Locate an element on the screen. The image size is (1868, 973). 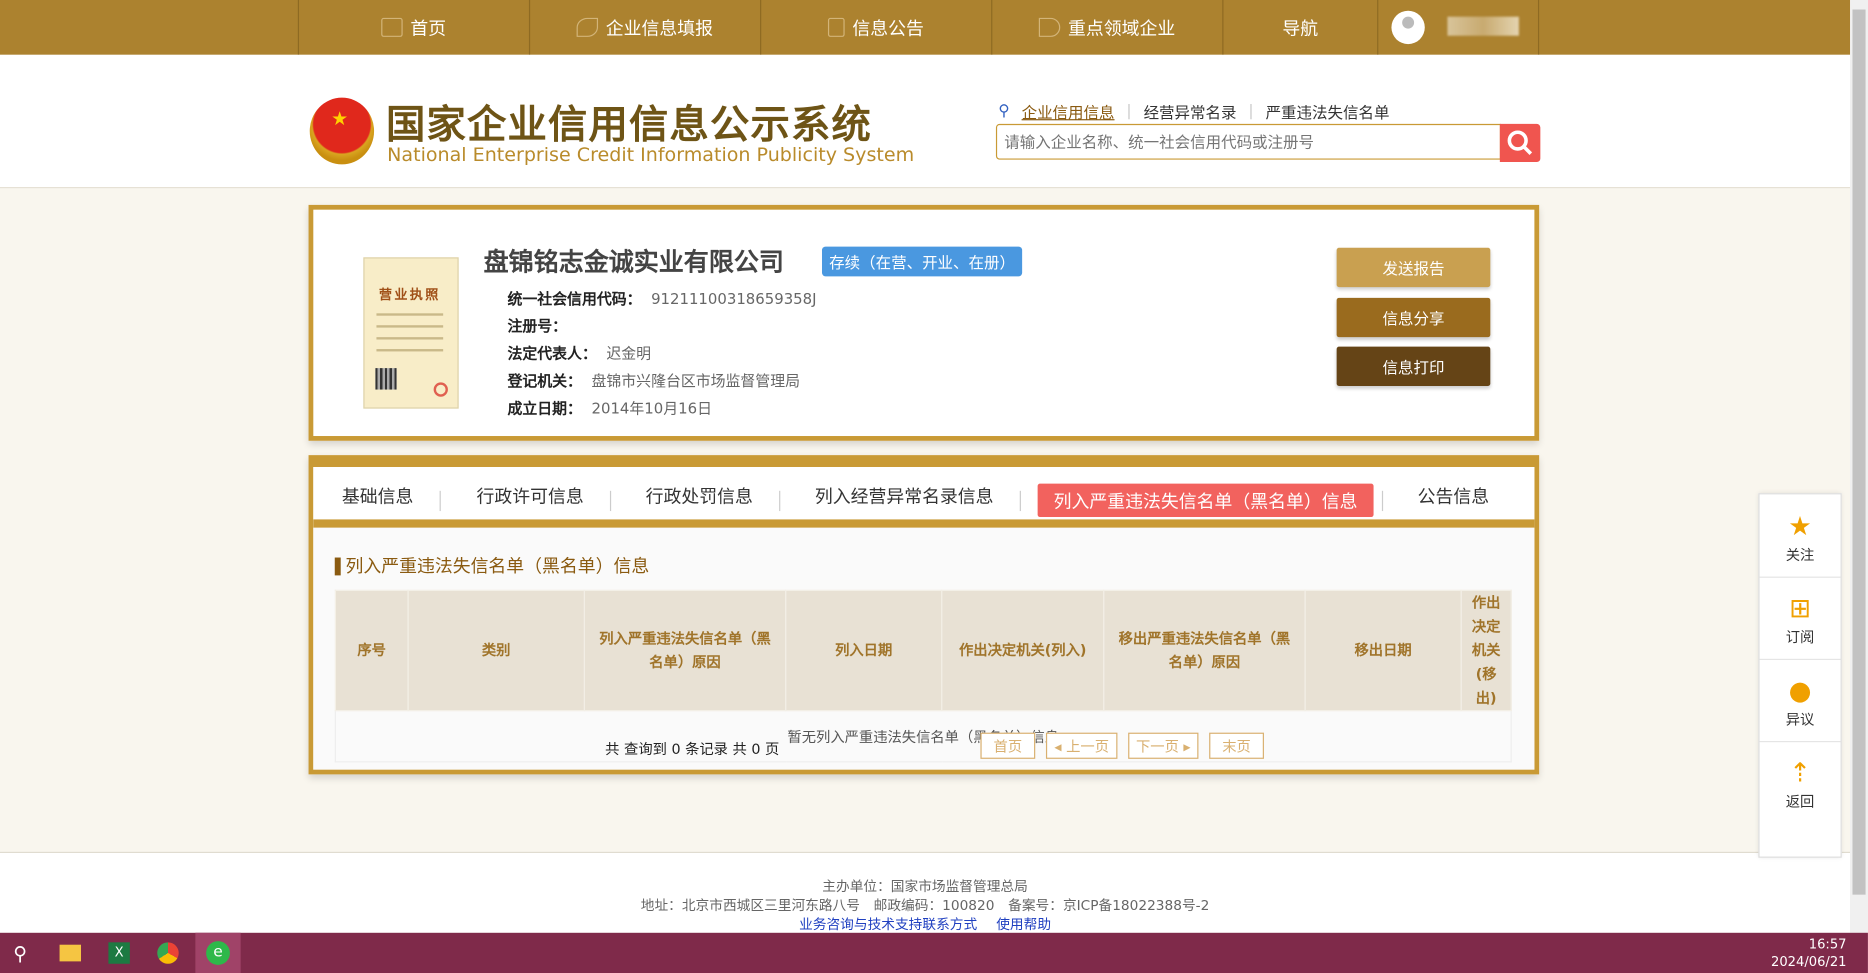
col-remove-date: 移出日期 is located at coordinates (1383, 650).